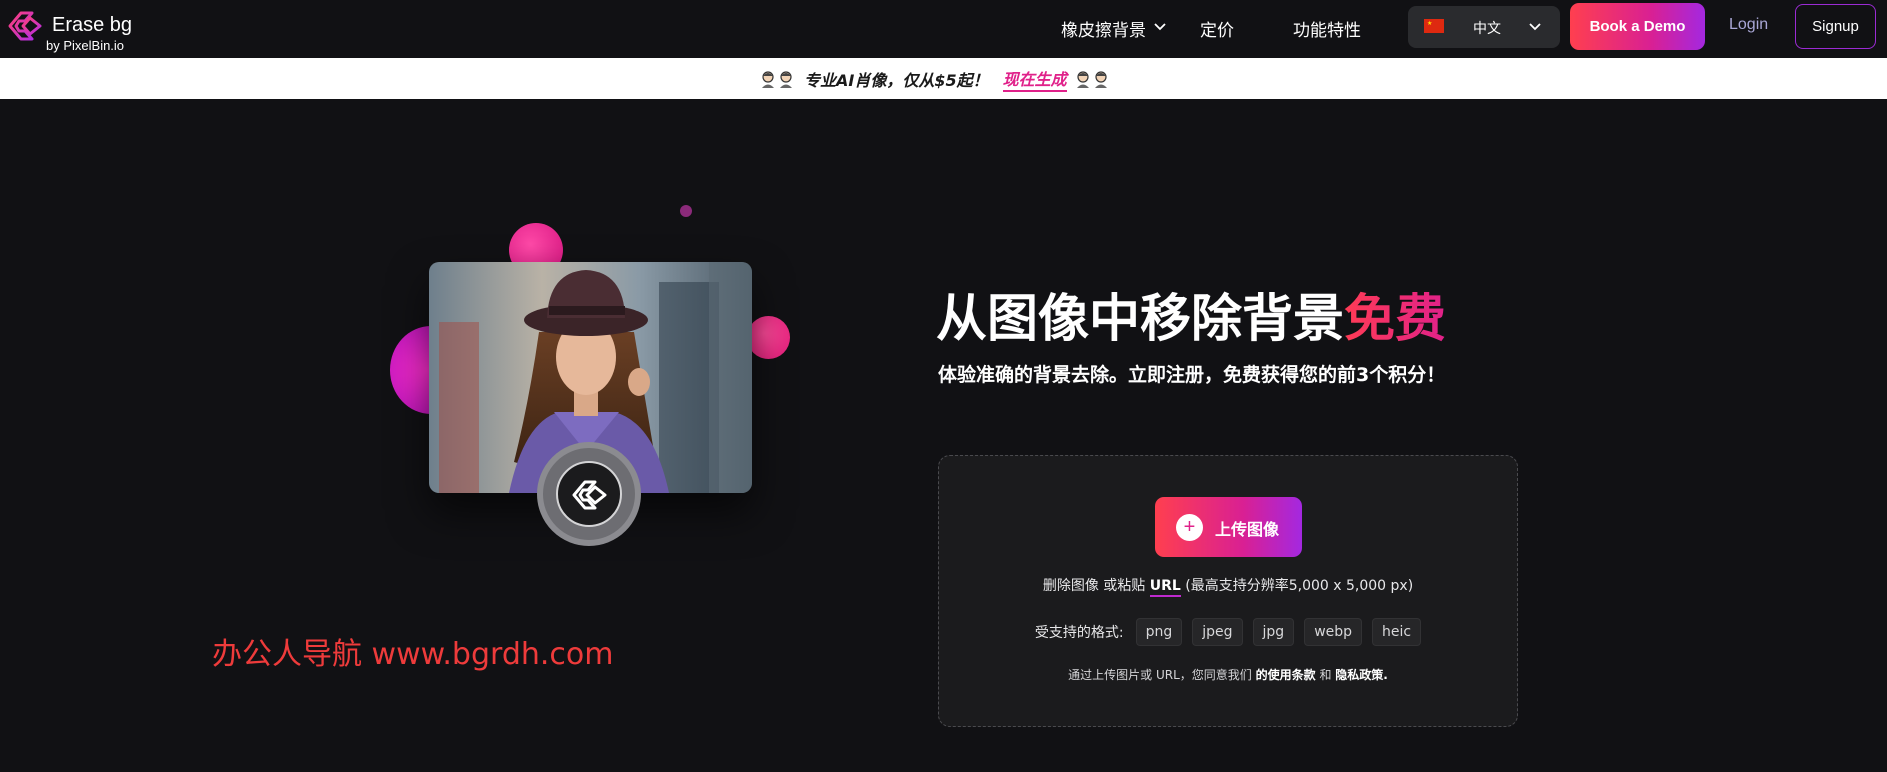  I want to click on watermark-text: 办公人导航 www.bgrdh.com, so click(413, 654).